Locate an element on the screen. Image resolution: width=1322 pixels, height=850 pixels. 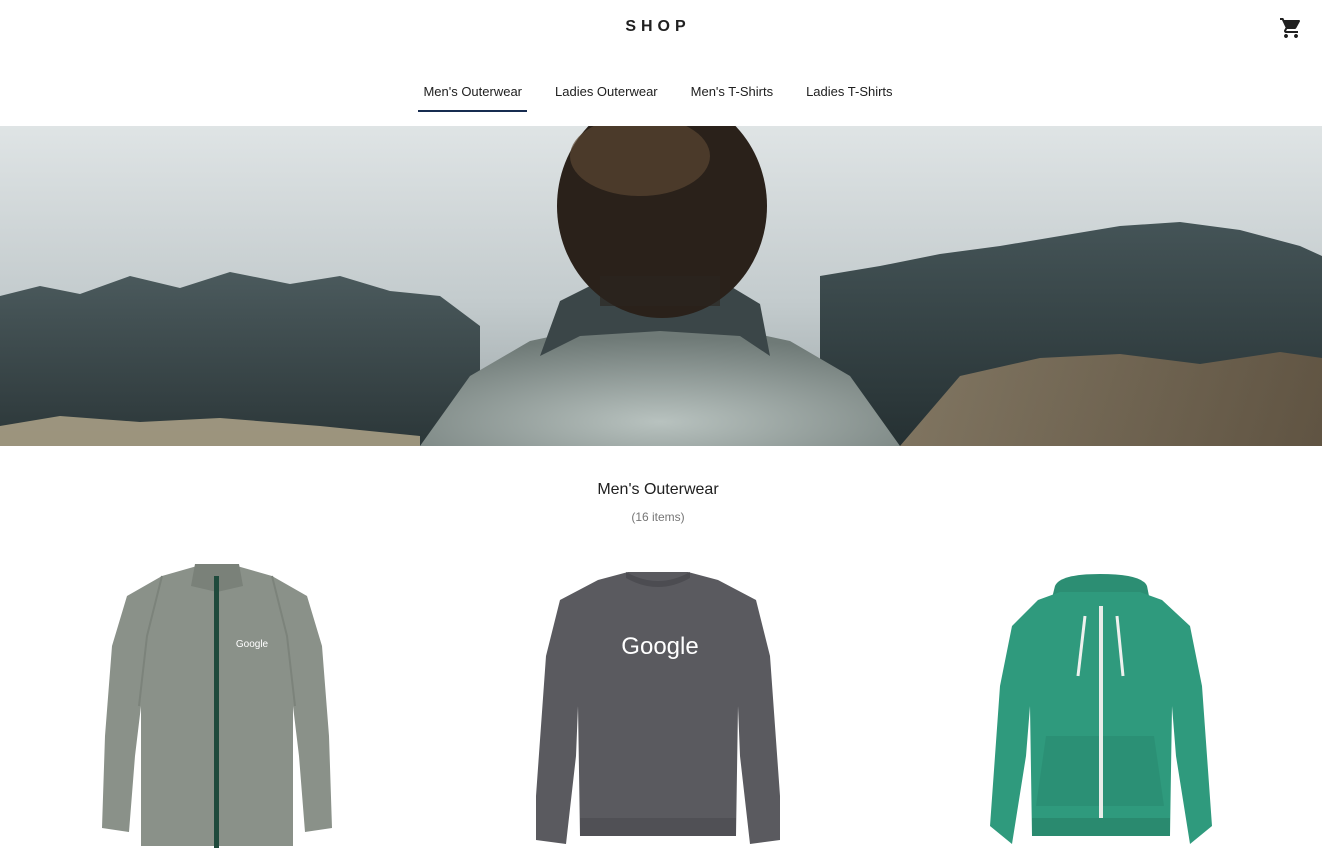
tab-mens-t-shirts: Men's T-Shirts is located at coordinates (732, 94).